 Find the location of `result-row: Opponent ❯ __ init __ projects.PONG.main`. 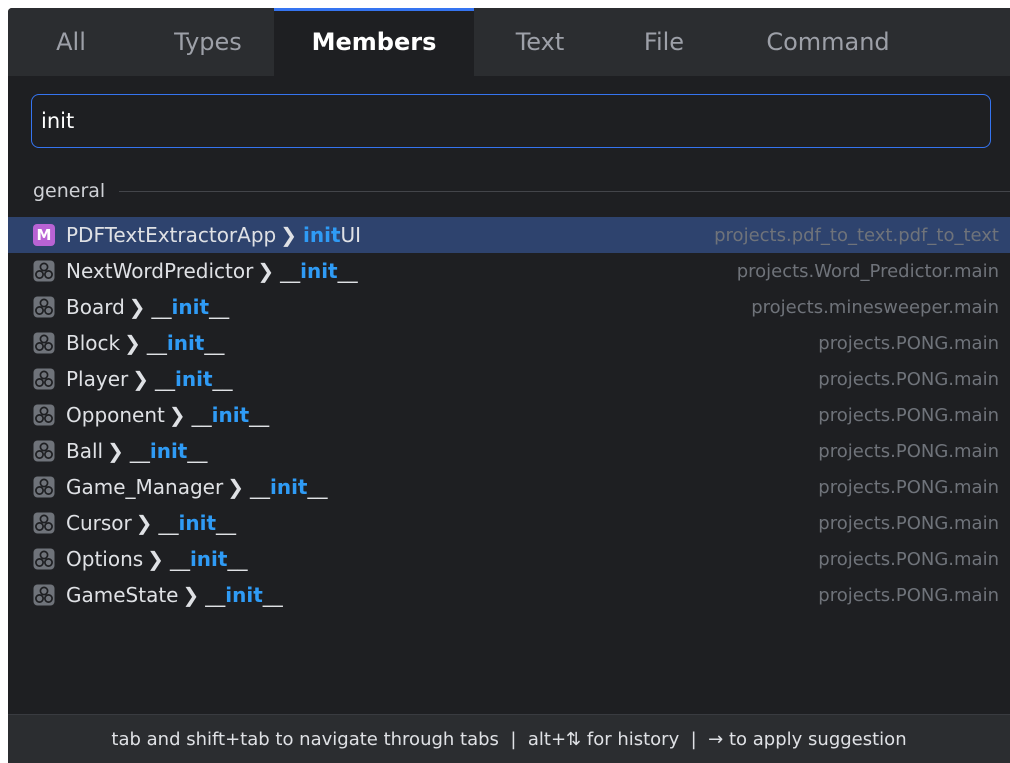

result-row: Opponent ❯ __ init __ projects.PONG.main is located at coordinates (509, 415).